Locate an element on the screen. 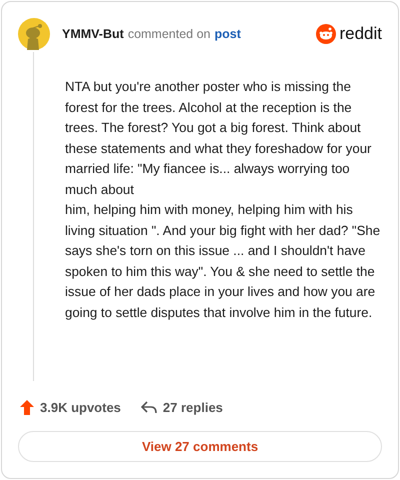 The width and height of the screenshot is (400, 480). reply-icon is located at coordinates (148, 407).